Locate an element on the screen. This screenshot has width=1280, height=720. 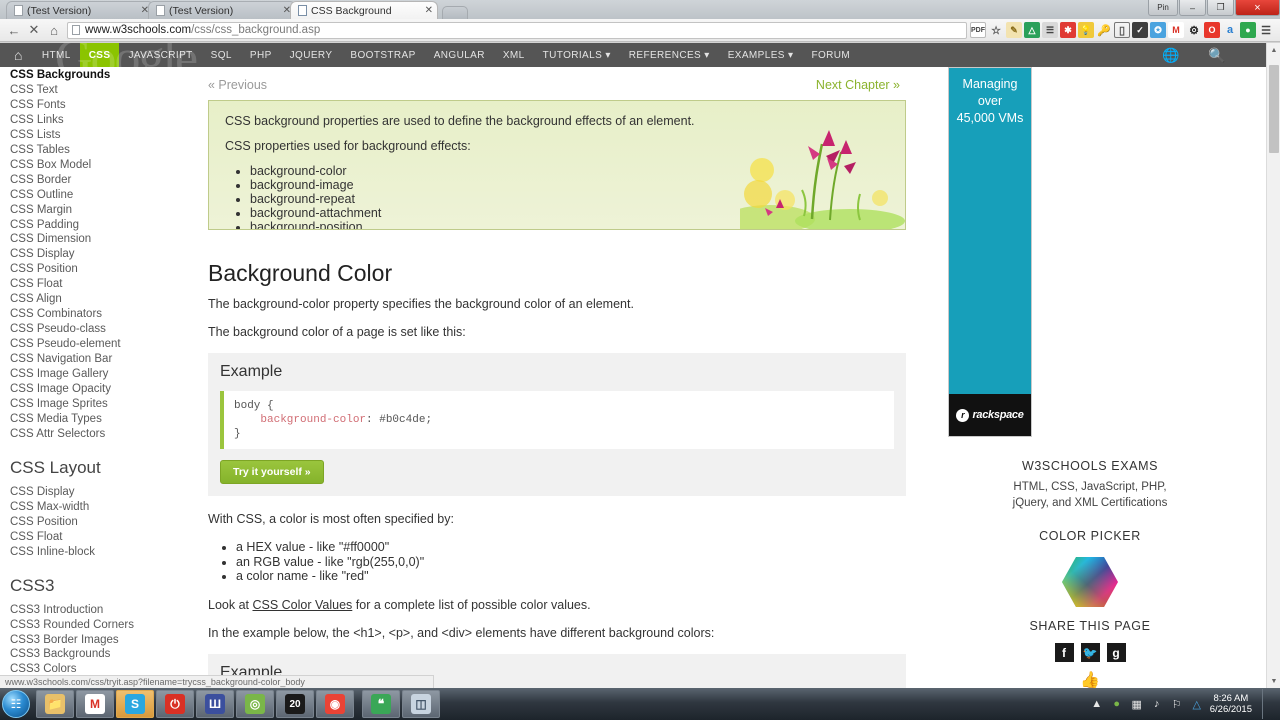
windows-start-icon: ☷ is located at coordinates (16, 704).